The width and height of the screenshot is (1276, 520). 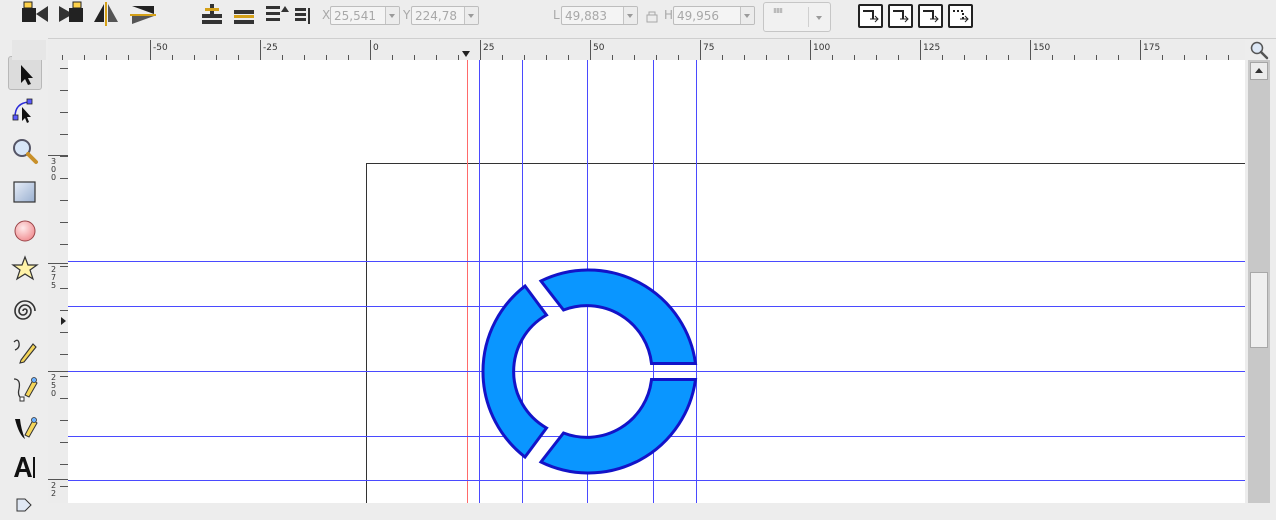 What do you see at coordinates (599, 15) in the screenshot?
I see `width-field: 49,883` at bounding box center [599, 15].